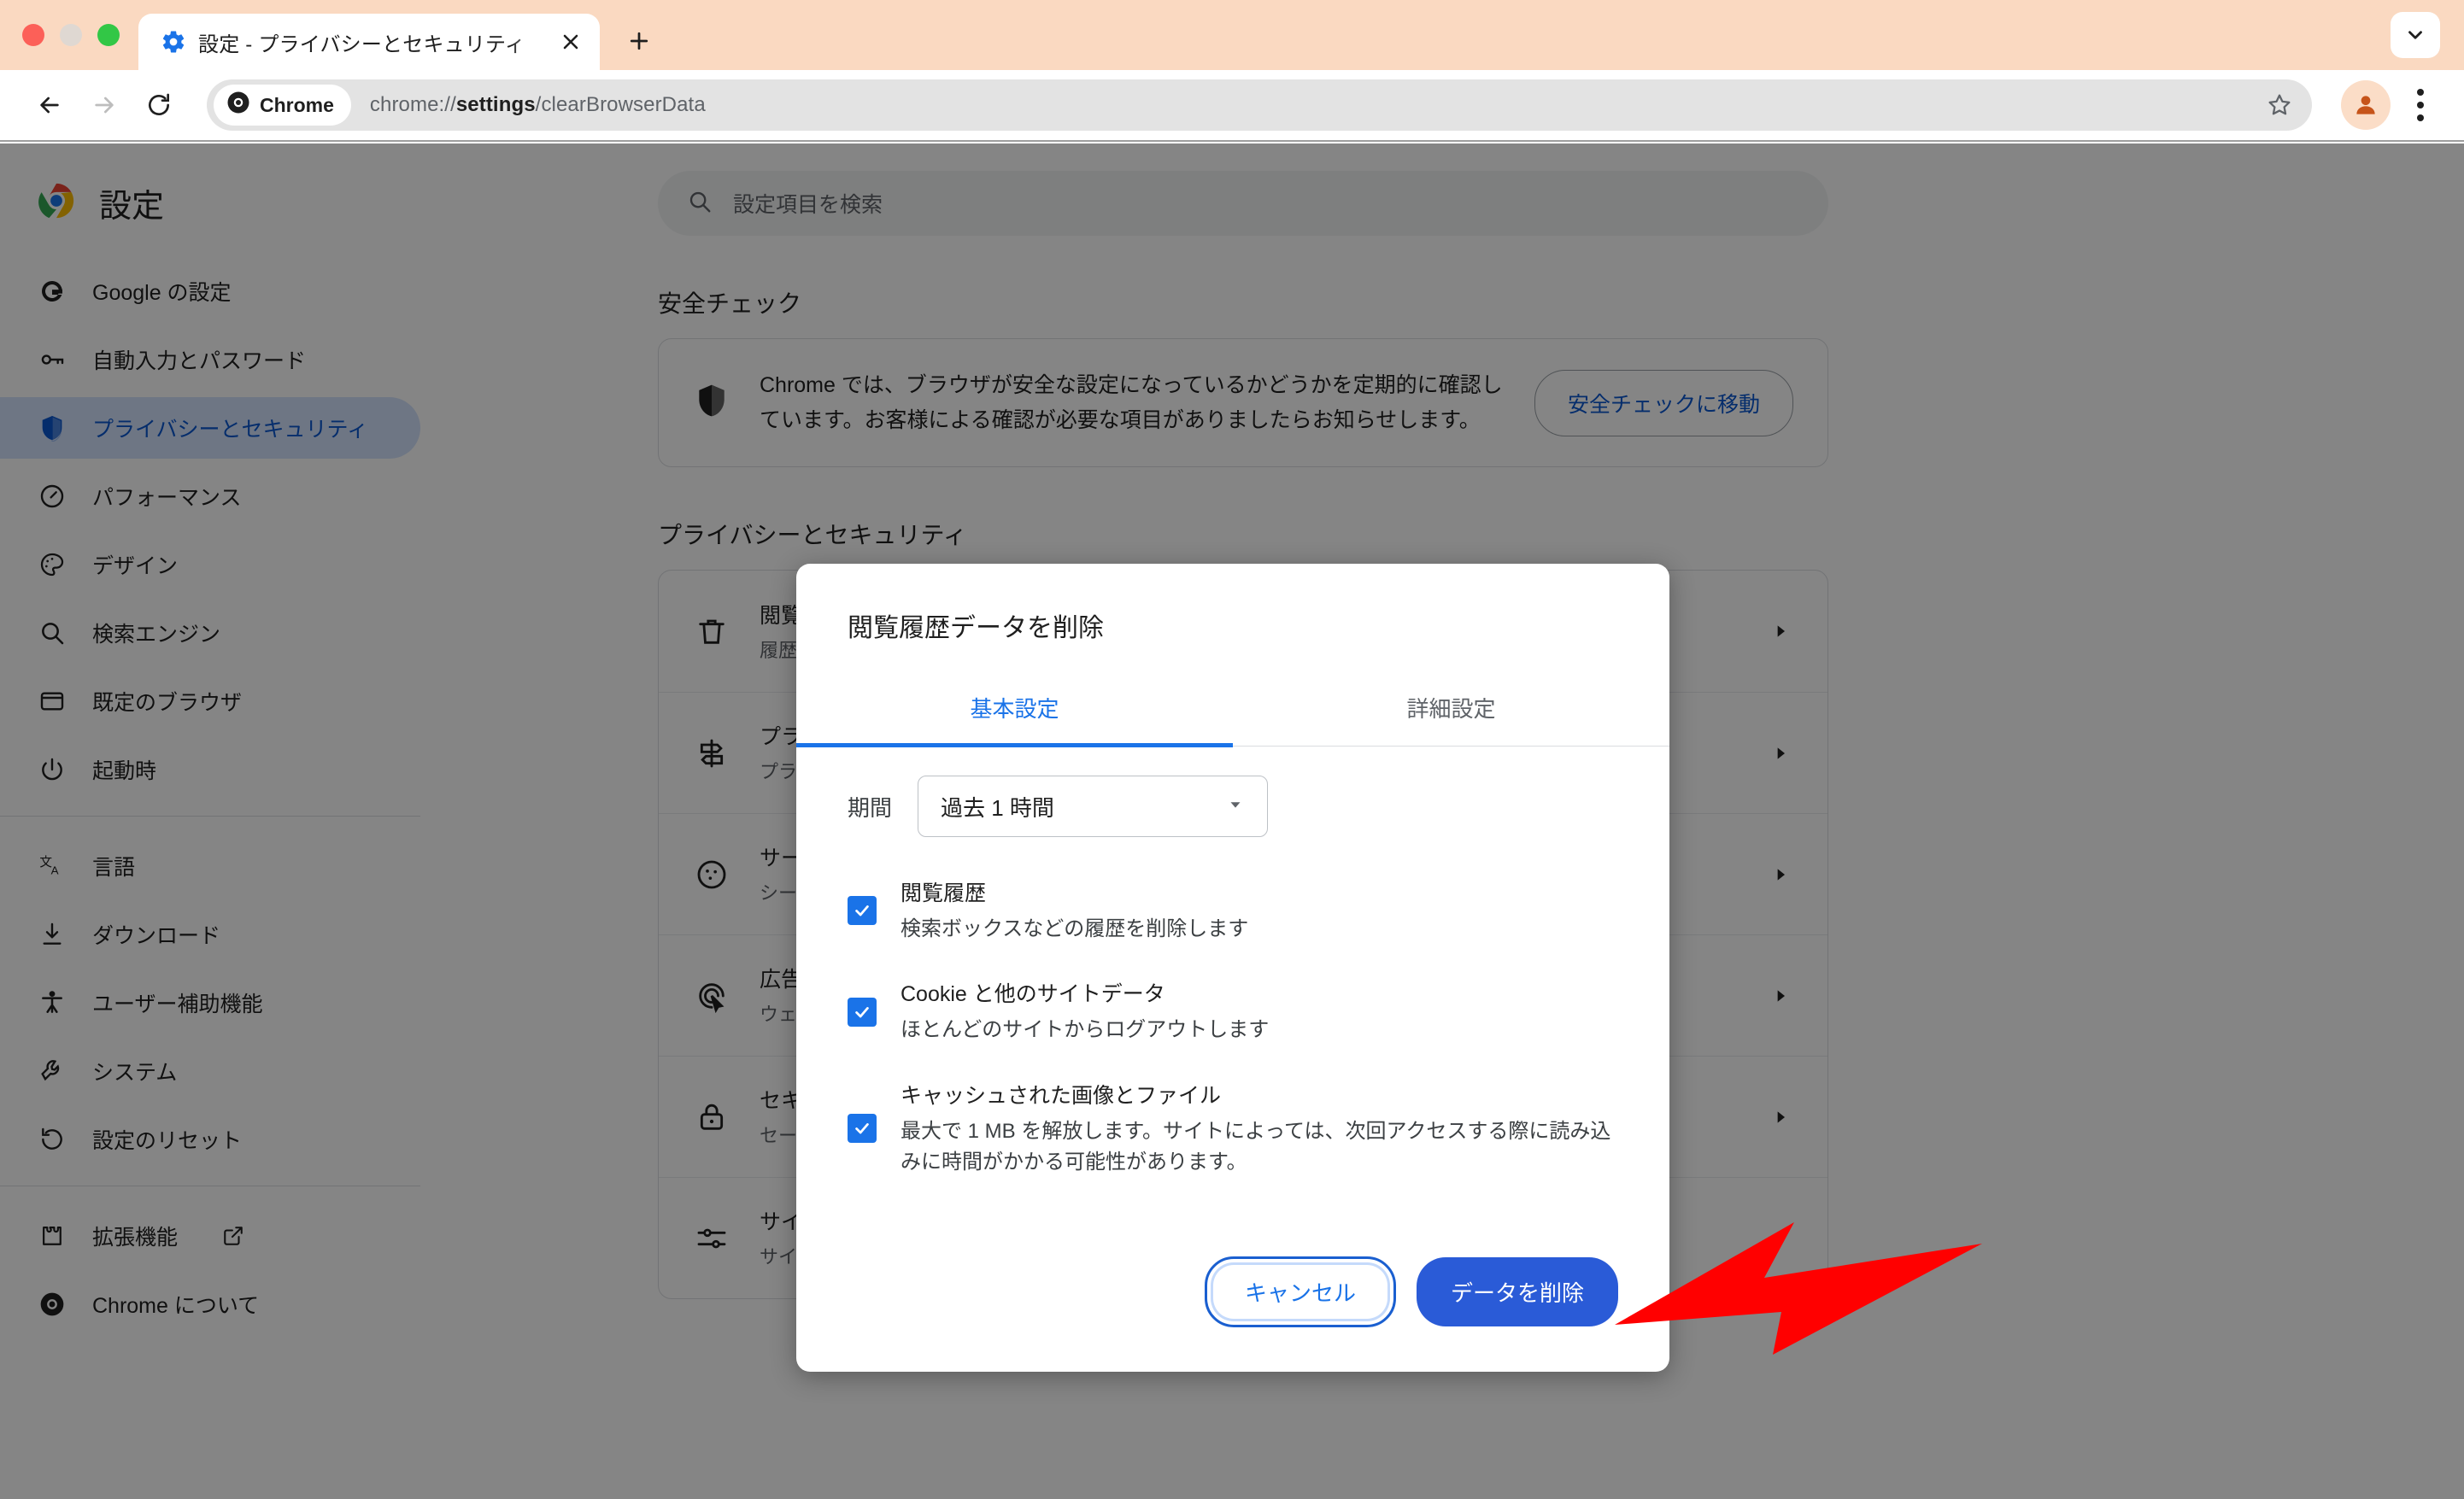  I want to click on delete-data-button: データを削除, so click(1517, 1292).